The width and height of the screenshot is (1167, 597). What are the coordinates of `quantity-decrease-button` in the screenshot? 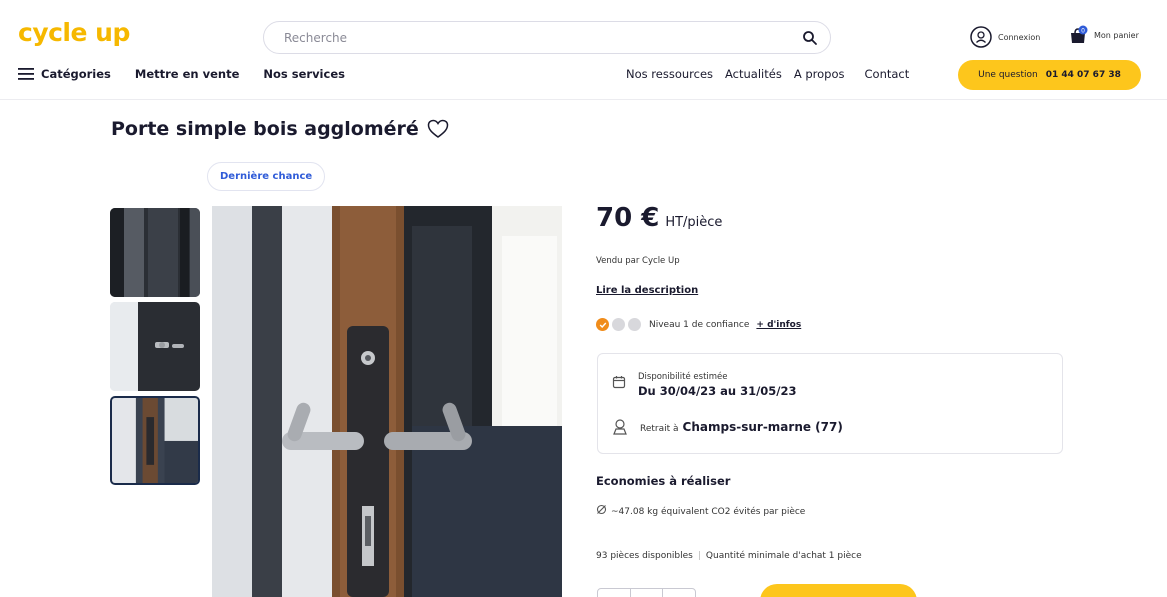 It's located at (614, 593).